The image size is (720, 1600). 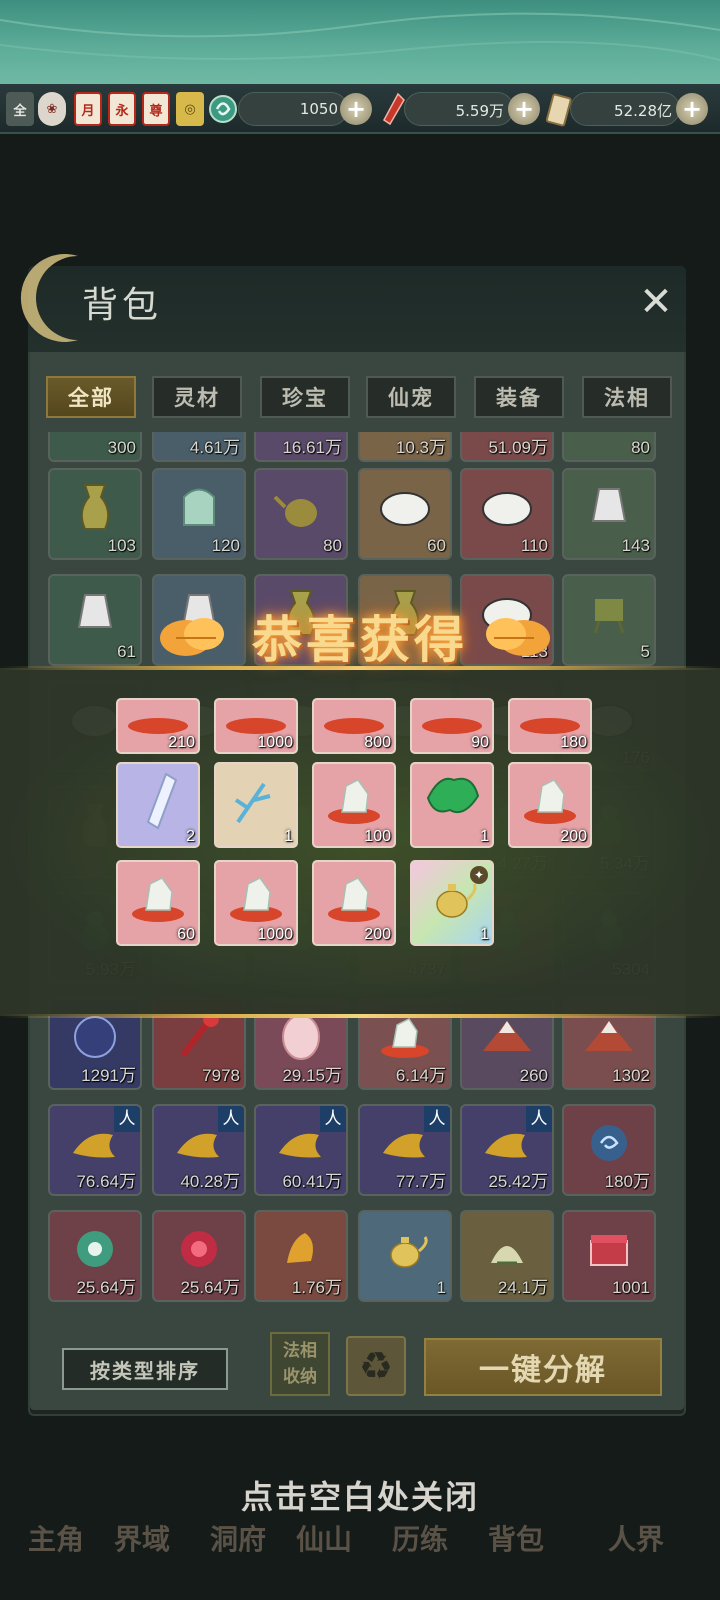 What do you see at coordinates (190, 109) in the screenshot?
I see `seal-badge-icon: ◎` at bounding box center [190, 109].